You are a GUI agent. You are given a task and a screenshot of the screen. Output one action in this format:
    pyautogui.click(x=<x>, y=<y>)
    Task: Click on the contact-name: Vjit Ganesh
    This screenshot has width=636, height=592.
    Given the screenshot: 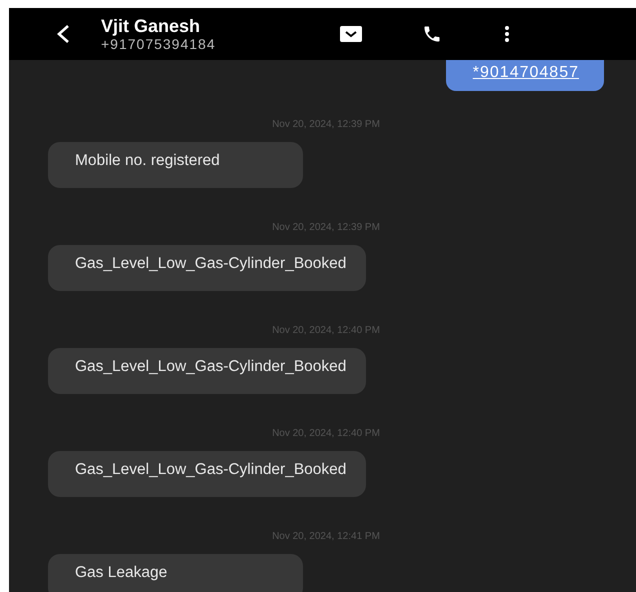 What is the action you would take?
    pyautogui.click(x=151, y=26)
    